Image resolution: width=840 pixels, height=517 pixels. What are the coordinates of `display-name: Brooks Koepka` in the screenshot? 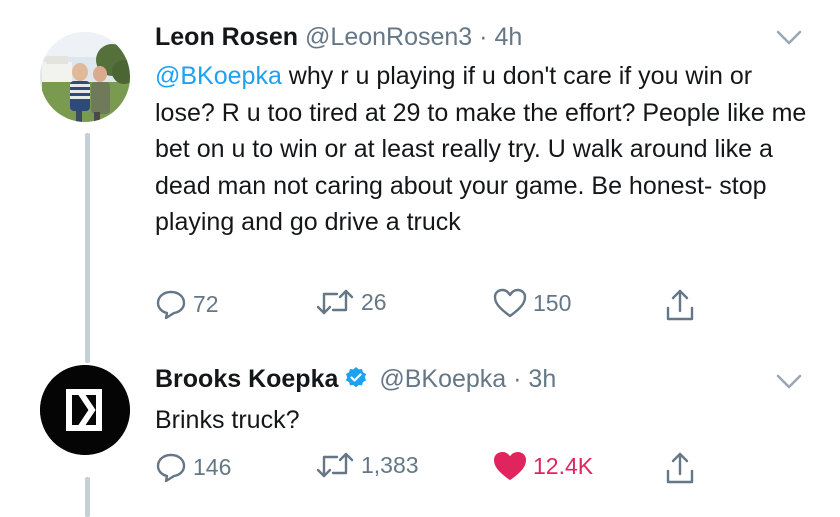 It's located at (246, 379).